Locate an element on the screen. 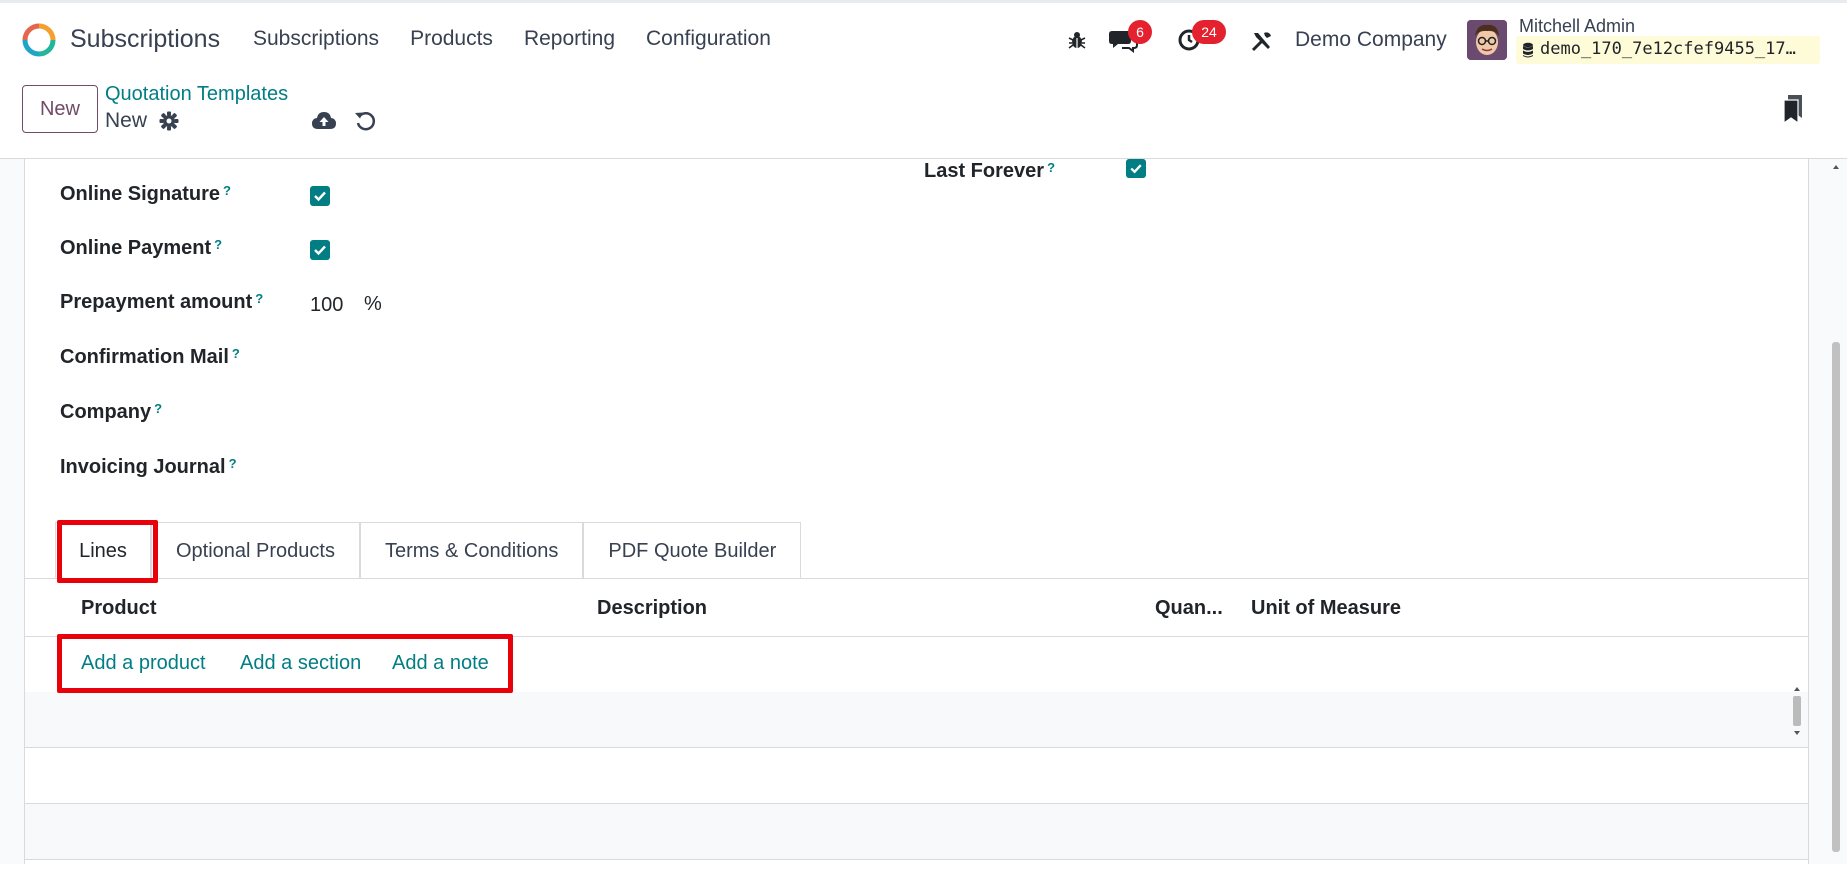 The image size is (1847, 869). menu-configuration: Configuration is located at coordinates (708, 39).